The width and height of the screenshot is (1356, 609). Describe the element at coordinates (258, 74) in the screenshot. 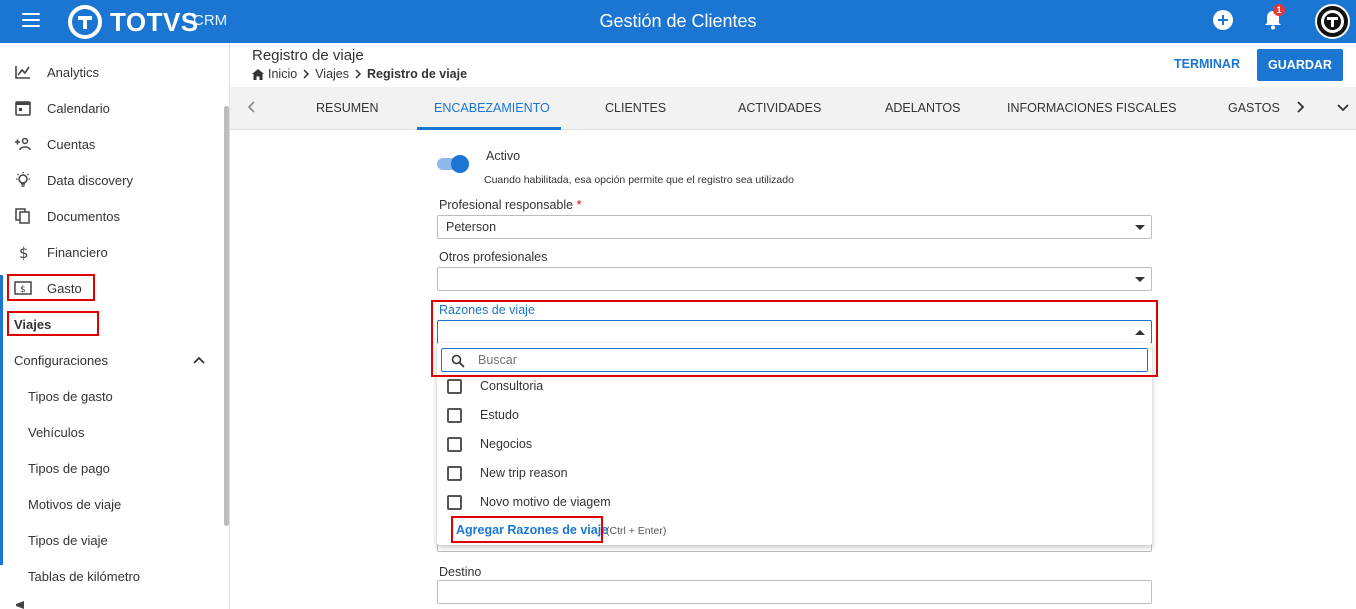

I see `home-icon` at that location.